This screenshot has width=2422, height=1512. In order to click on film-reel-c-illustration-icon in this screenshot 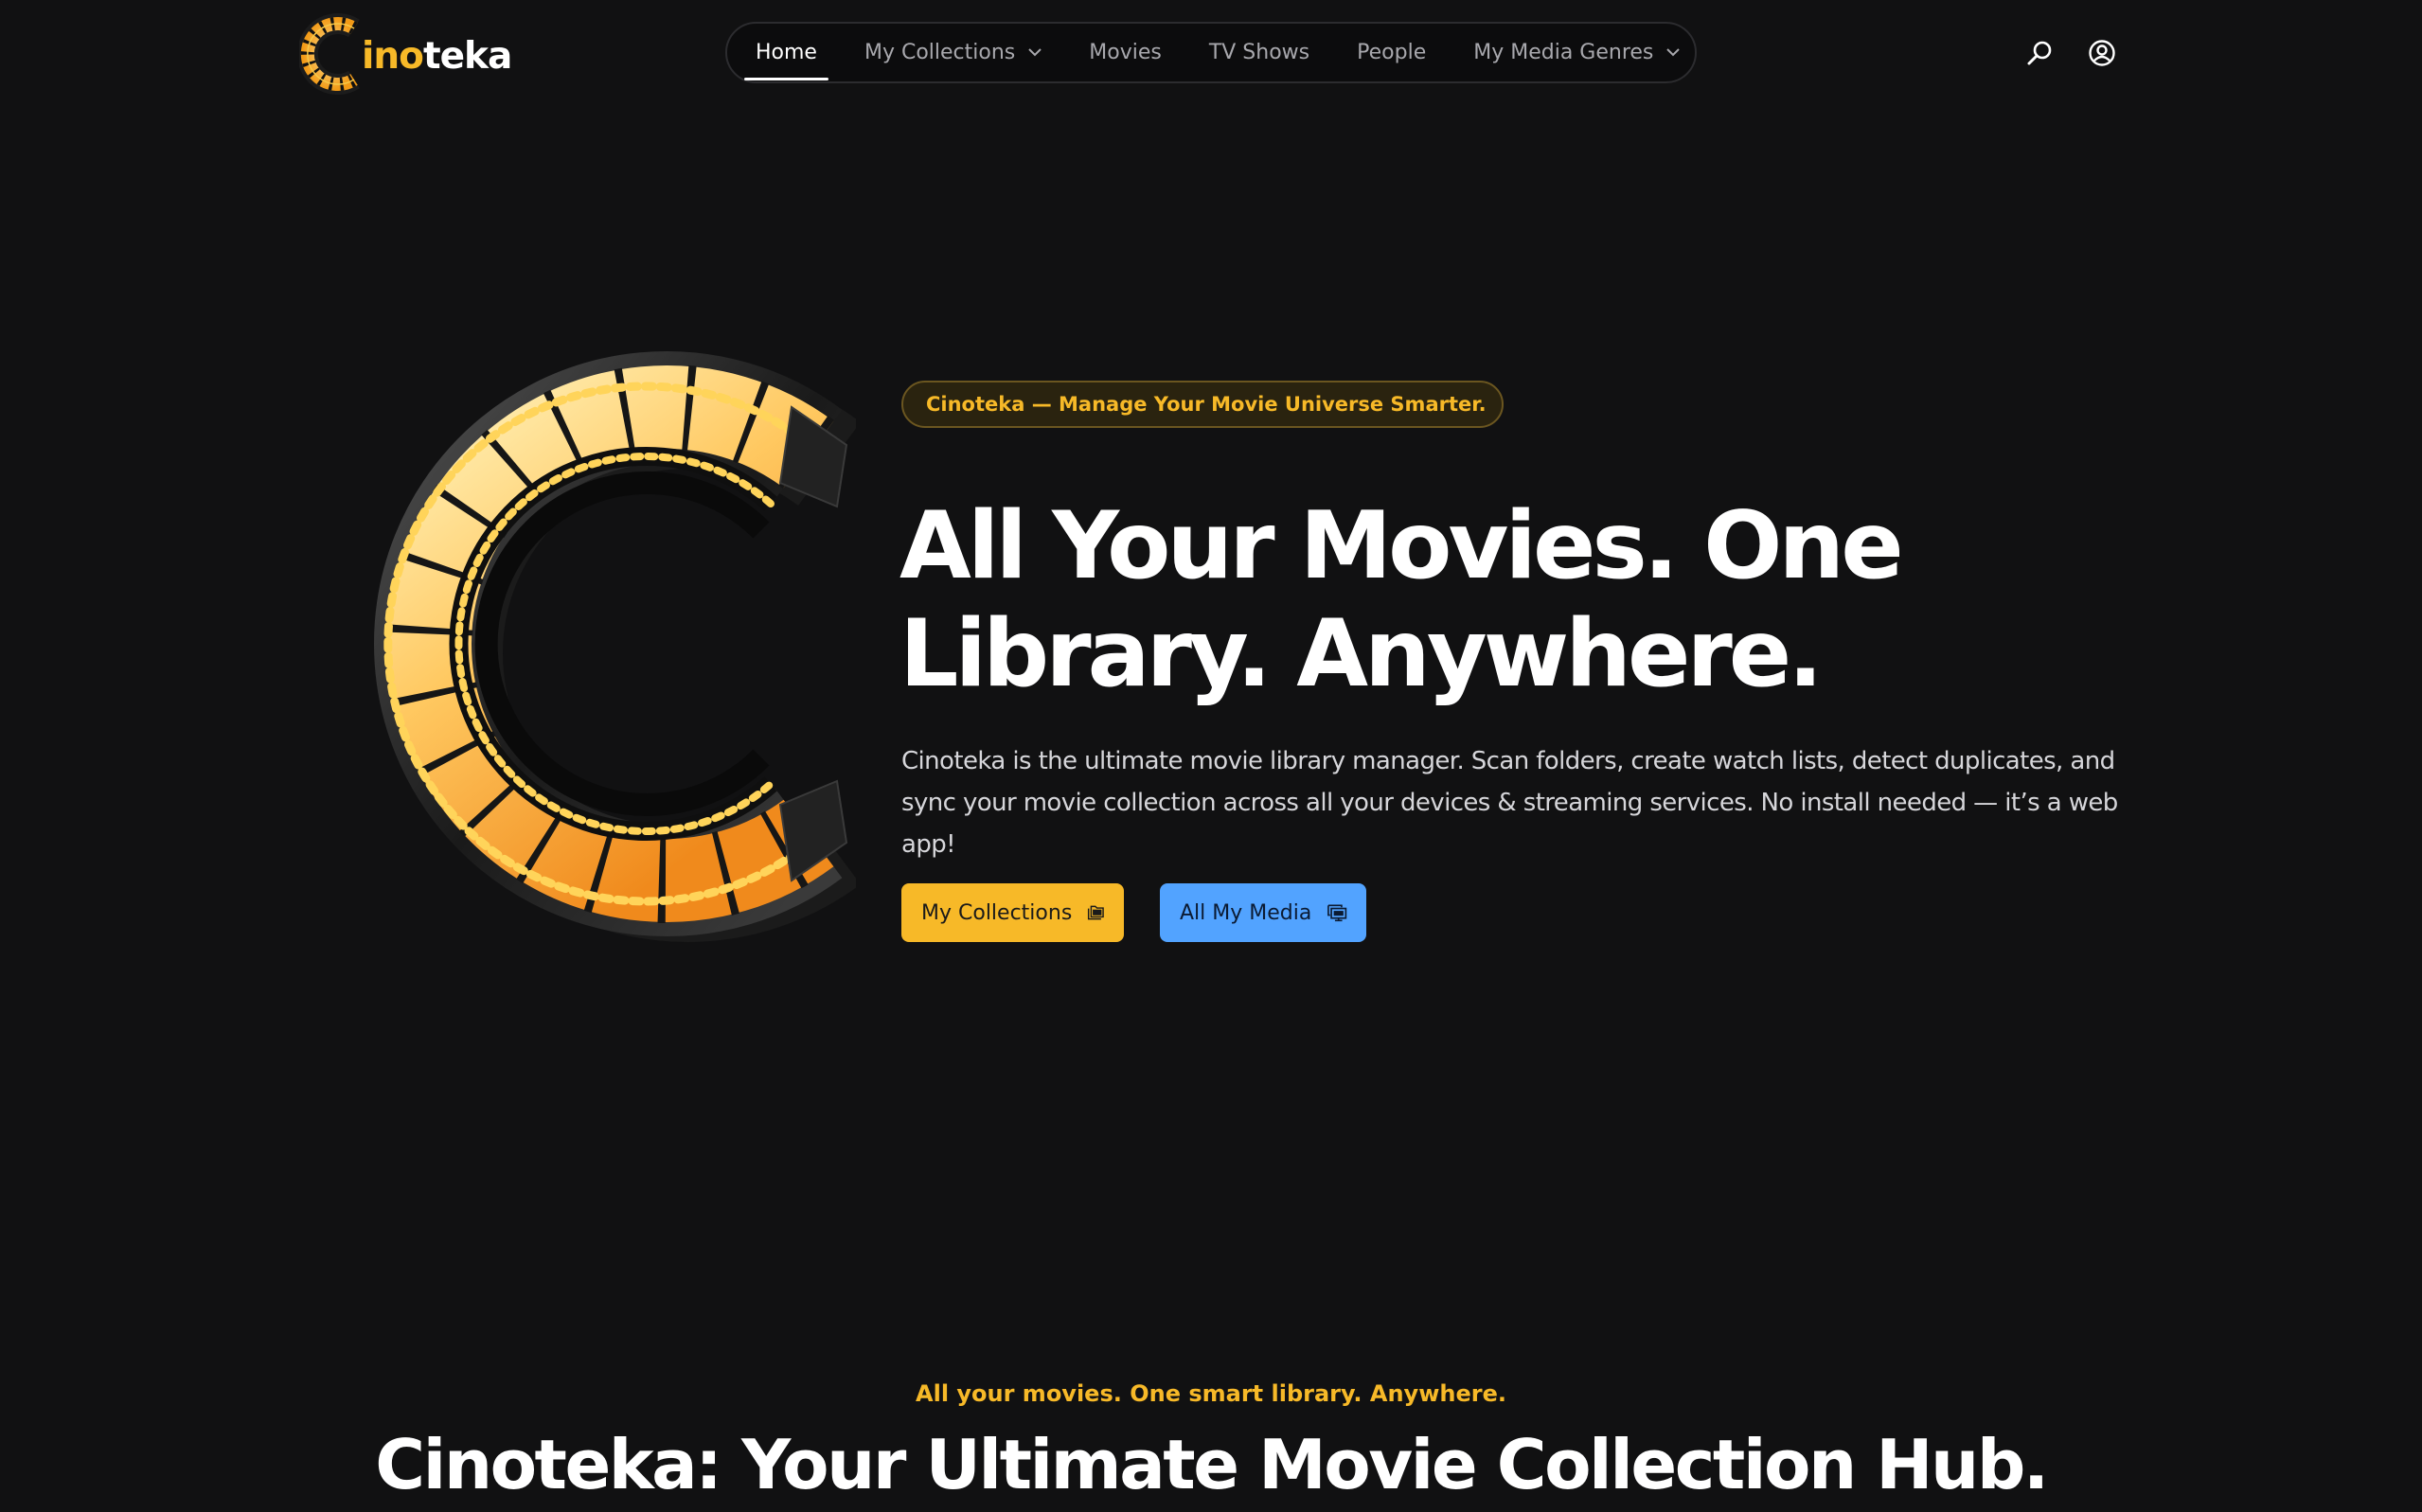, I will do `click(615, 646)`.